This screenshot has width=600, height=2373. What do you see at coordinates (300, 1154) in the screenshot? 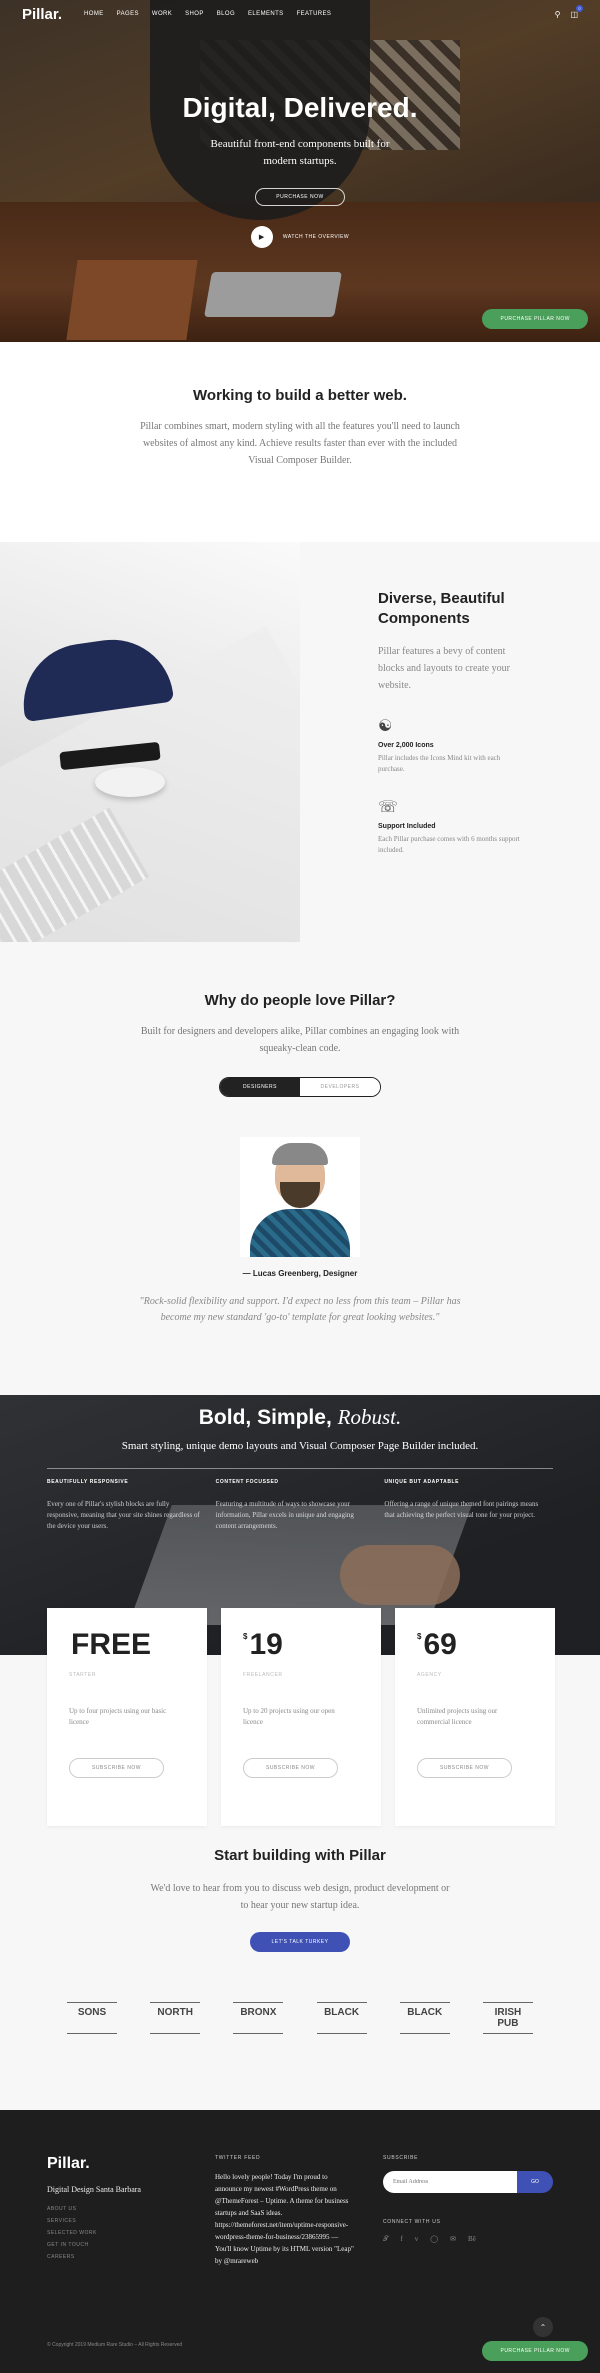
I see `avatar-cap` at bounding box center [300, 1154].